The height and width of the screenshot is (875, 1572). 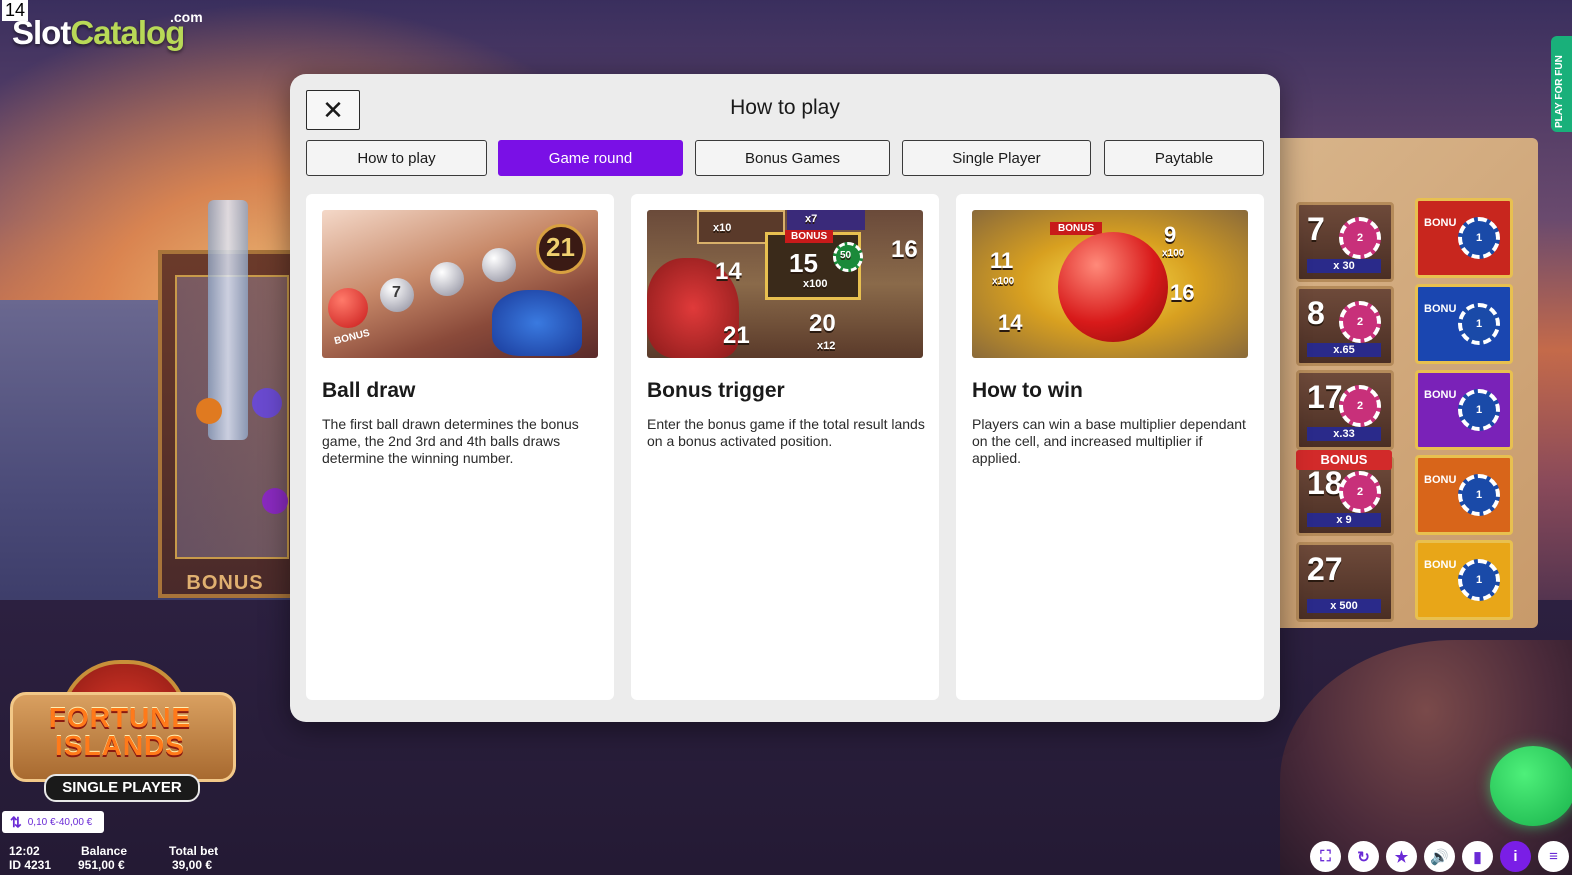 I want to click on multiplier-label: x12, so click(x=826, y=346).